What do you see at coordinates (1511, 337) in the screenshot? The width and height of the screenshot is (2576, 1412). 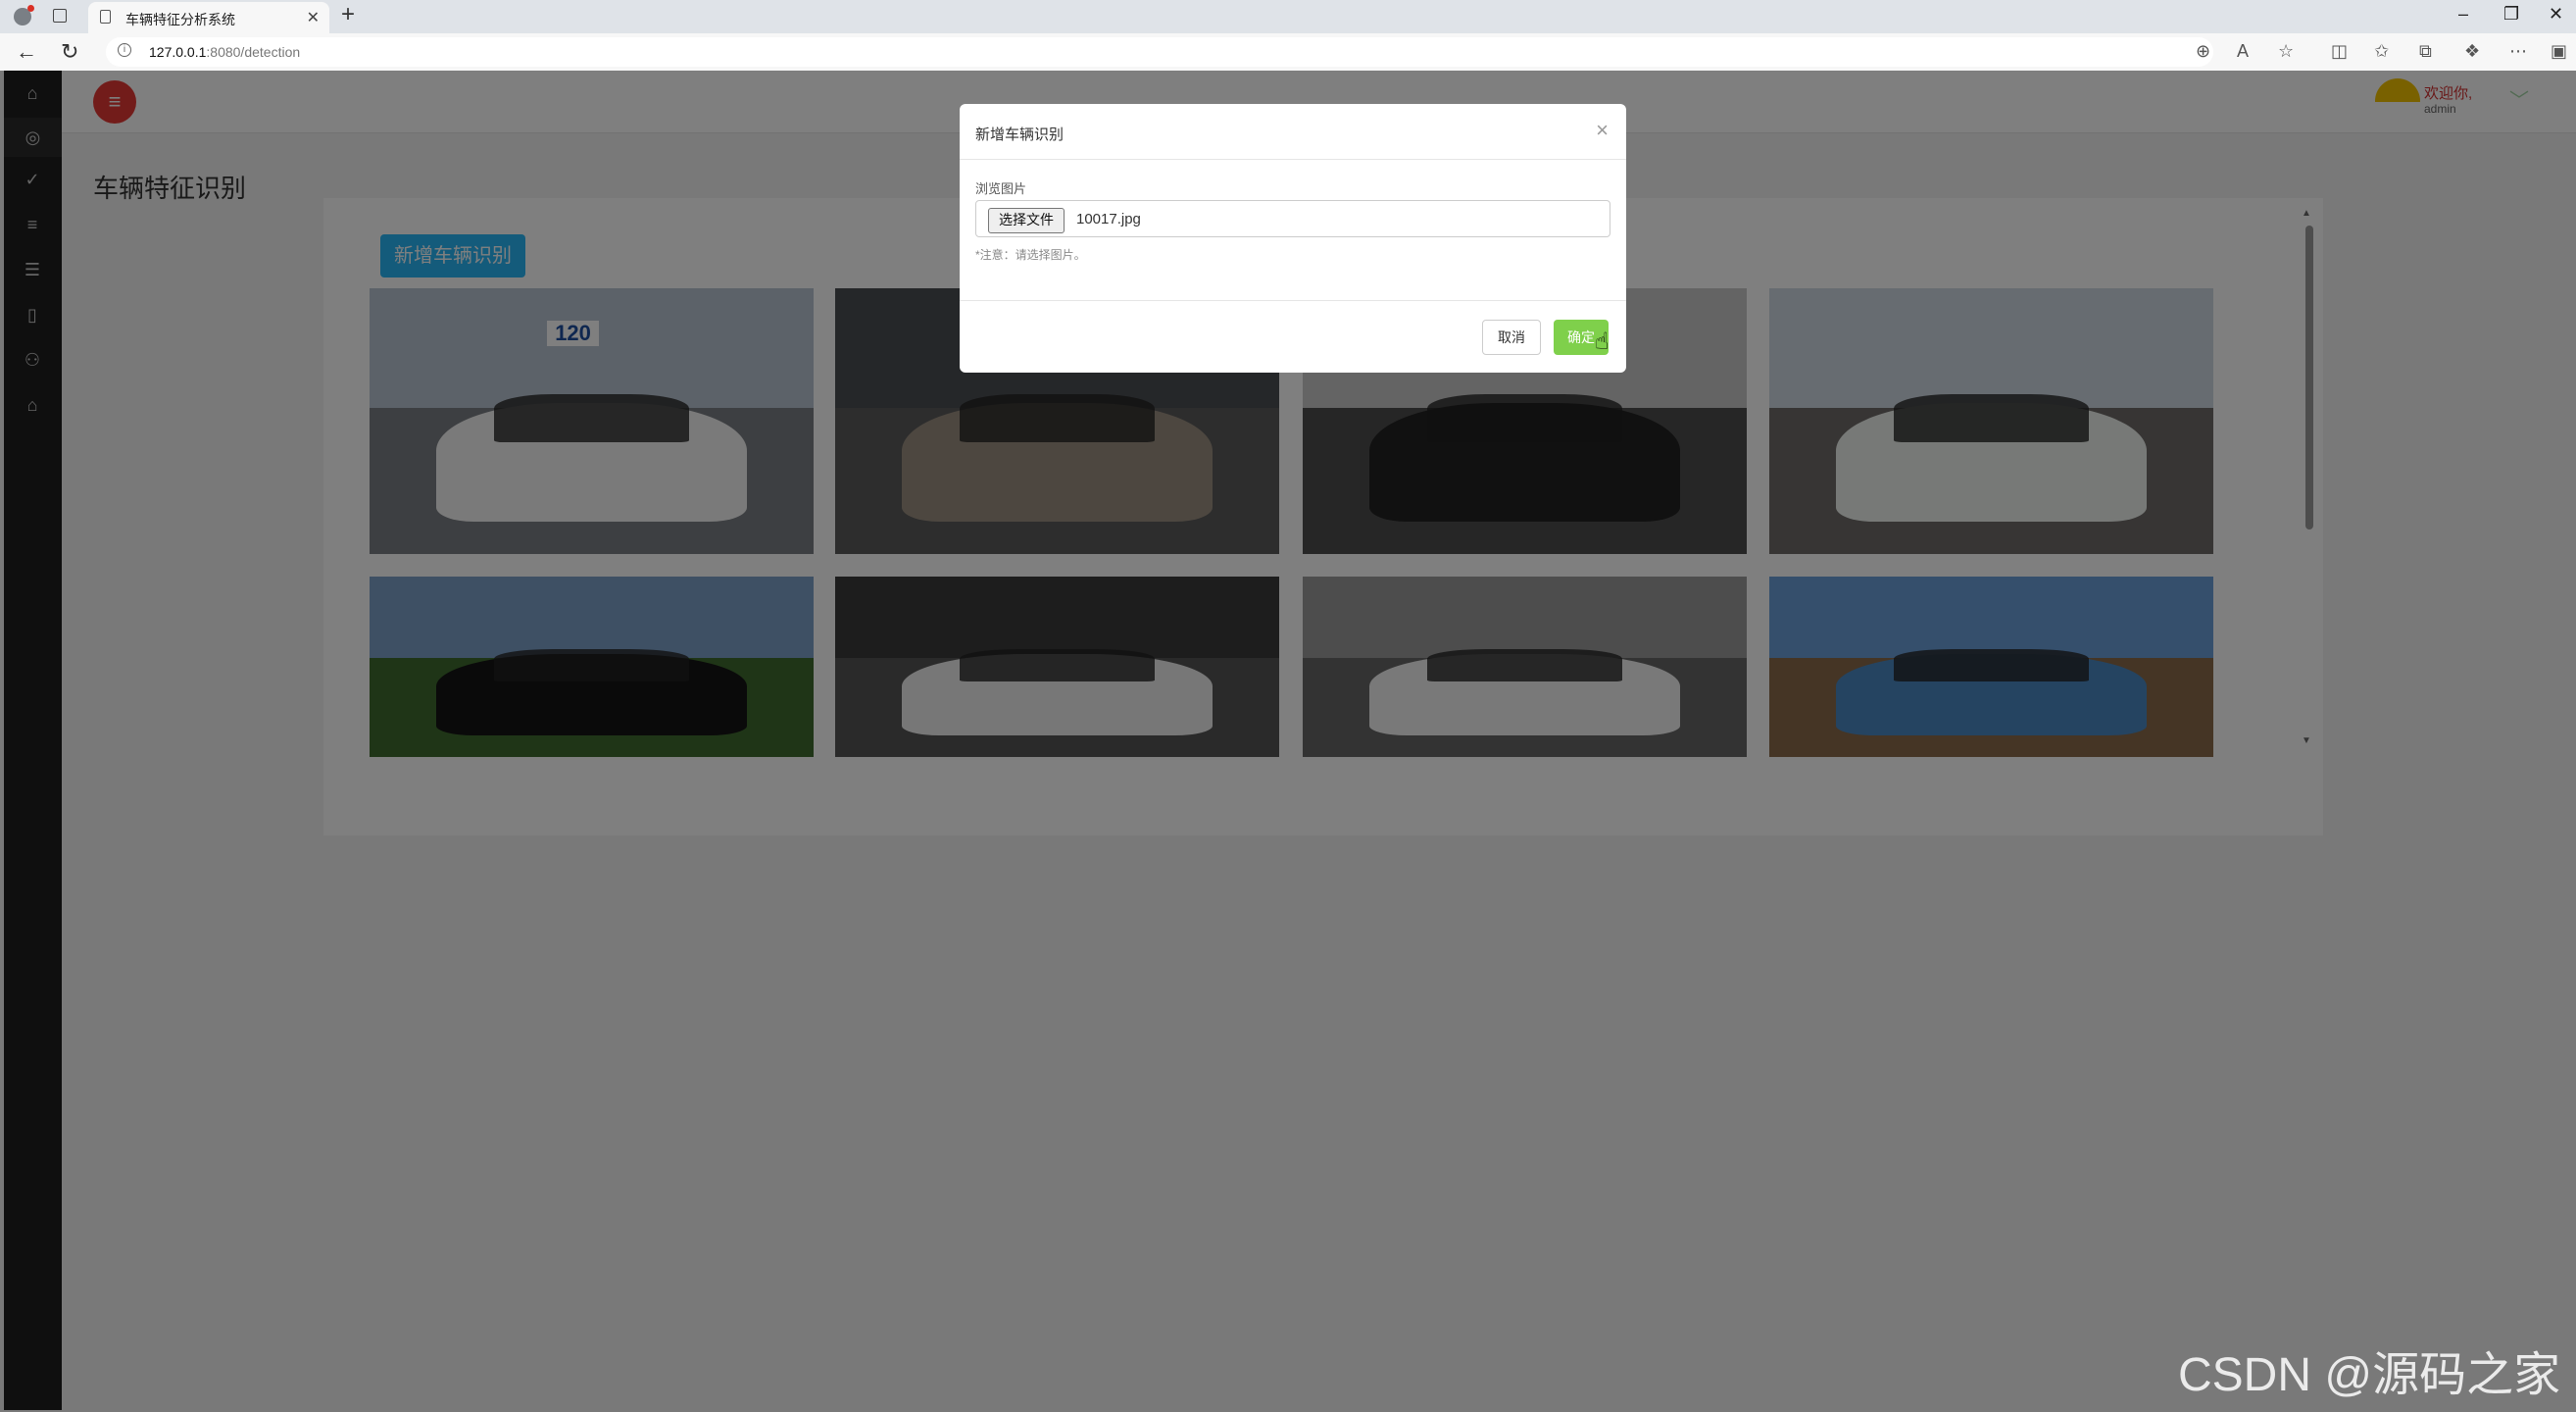 I see `cancel-button: 取消` at bounding box center [1511, 337].